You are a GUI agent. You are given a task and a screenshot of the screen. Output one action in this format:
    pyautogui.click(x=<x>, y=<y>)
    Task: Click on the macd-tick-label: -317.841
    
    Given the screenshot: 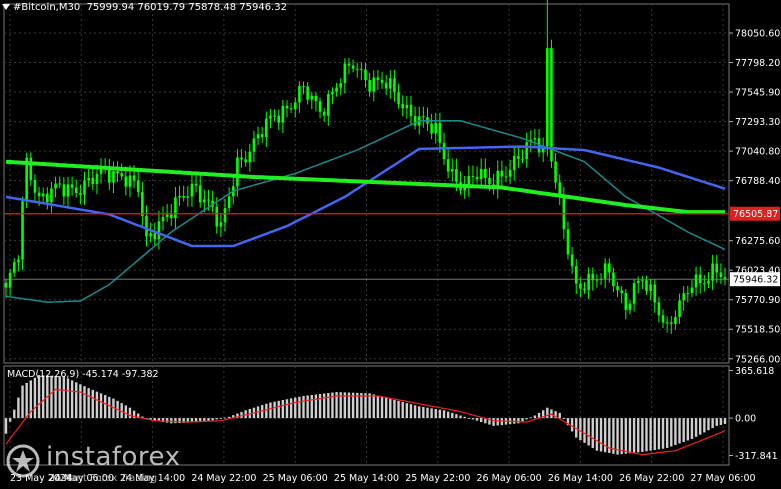 What is the action you would take?
    pyautogui.click(x=756, y=456)
    